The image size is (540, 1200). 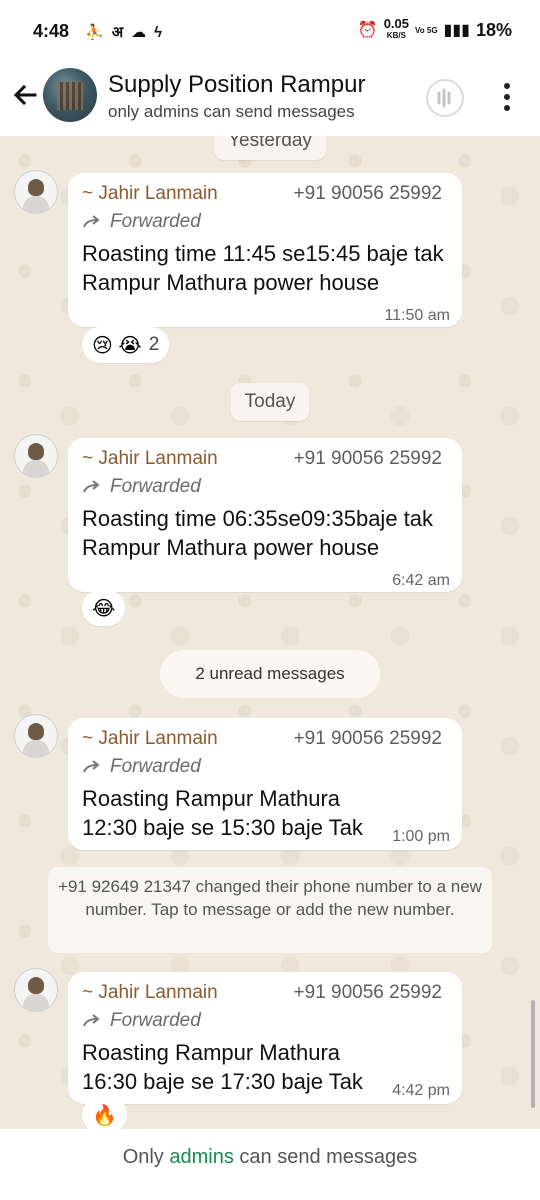 I want to click on back-arrow-icon, so click(x=25, y=95).